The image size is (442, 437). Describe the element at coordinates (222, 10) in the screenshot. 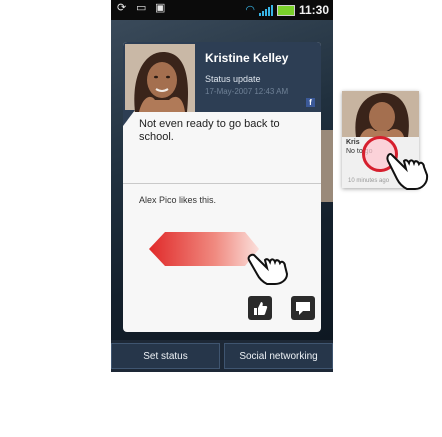

I see `status-bar: ⟳ ▭ ▣ ◠ 11:30` at that location.